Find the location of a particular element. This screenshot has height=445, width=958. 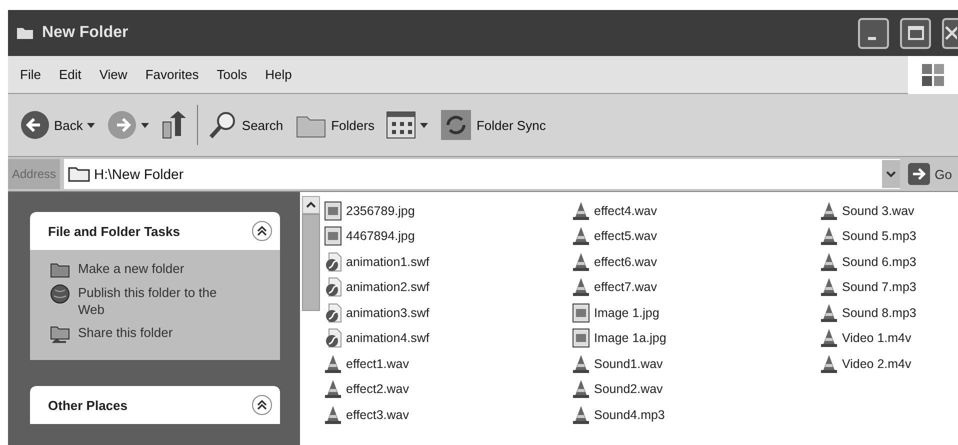

list-entry: Video 2.m4v is located at coordinates (889, 363).